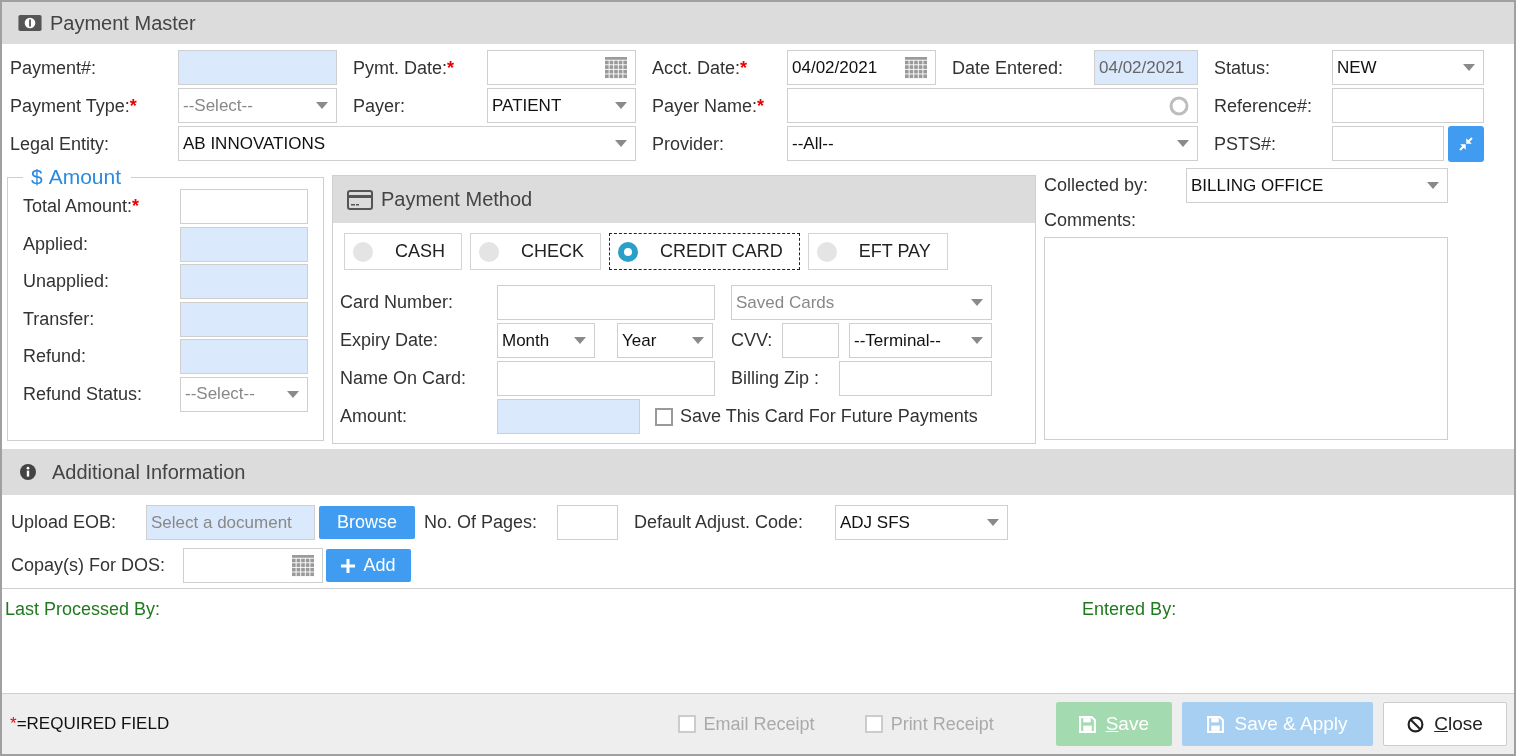 The width and height of the screenshot is (1516, 756). Describe the element at coordinates (776, 378) in the screenshot. I see `field-label: Billing Zip :` at that location.